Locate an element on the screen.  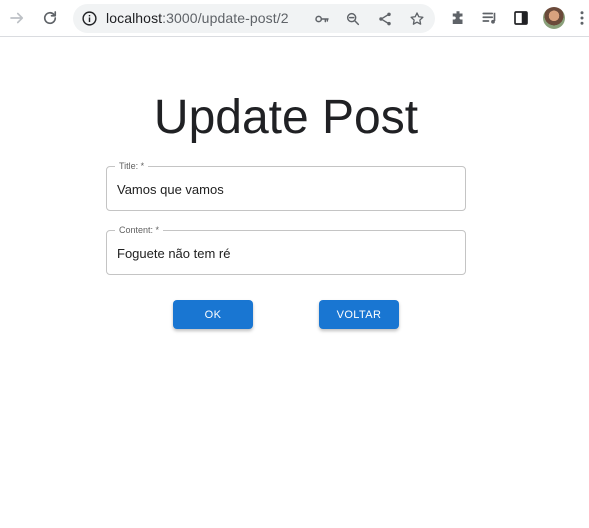
forward-icon is located at coordinates (17, 18).